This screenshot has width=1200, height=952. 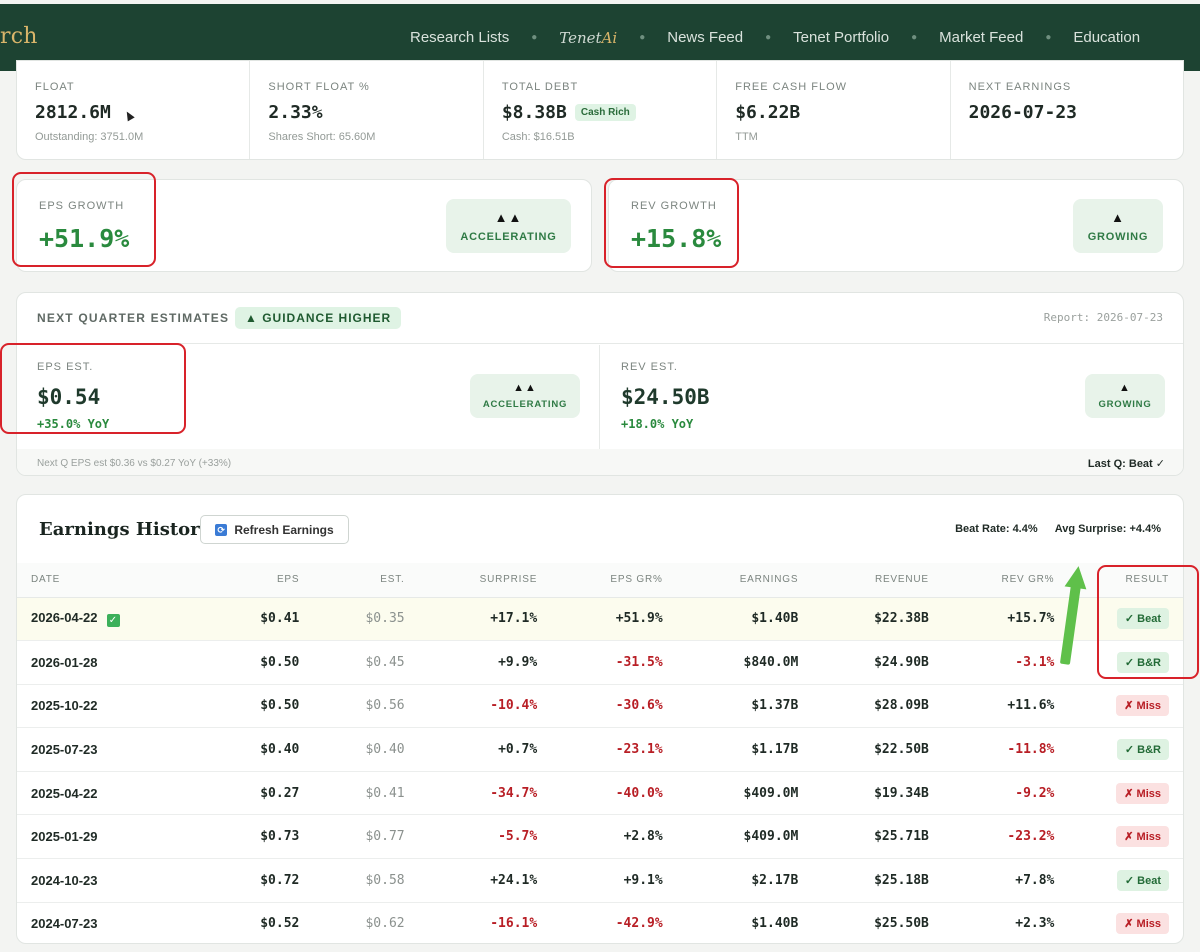 I want to click on nav-education: Education, so click(x=1106, y=37).